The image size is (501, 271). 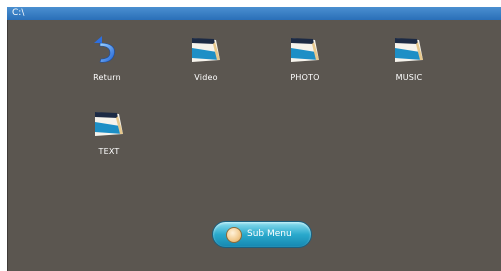 I want to click on music-folder-item: MUSIC, so click(x=409, y=57).